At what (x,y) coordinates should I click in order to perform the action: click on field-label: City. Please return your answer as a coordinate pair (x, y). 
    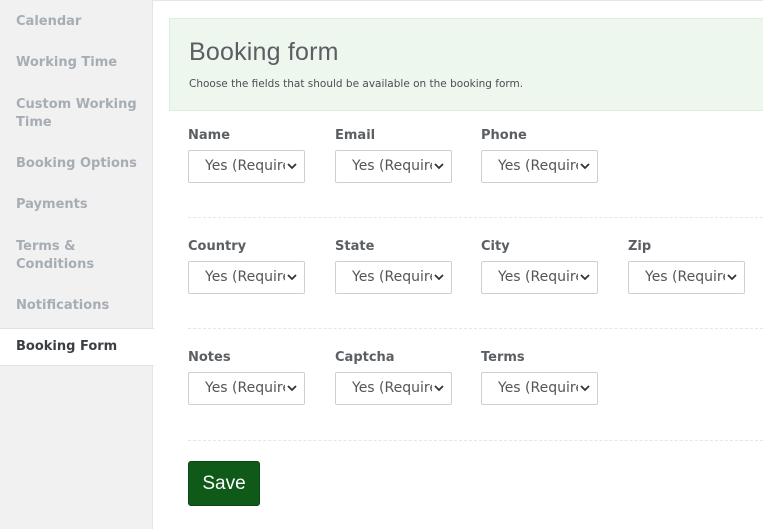
    Looking at the image, I should click on (495, 246).